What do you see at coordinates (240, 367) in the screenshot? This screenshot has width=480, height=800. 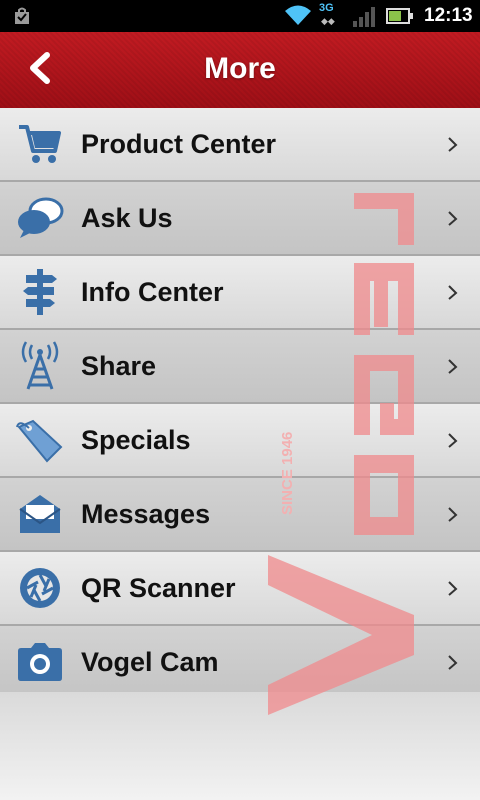 I see `menu-item-share: Share` at bounding box center [240, 367].